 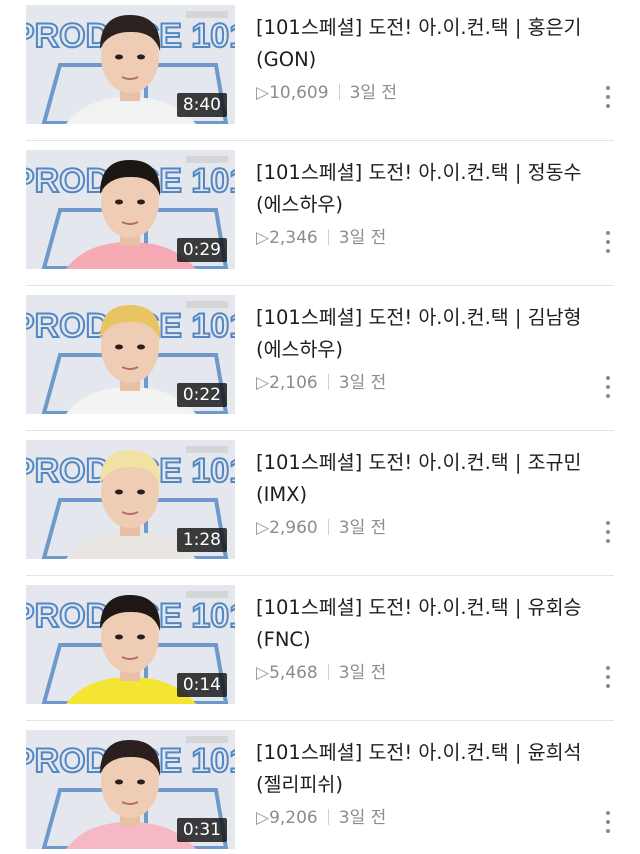 What do you see at coordinates (419, 462) in the screenshot?
I see `video-title-line-1: [101스페셜] 도전! 아.이.컨.택 | 조규민` at bounding box center [419, 462].